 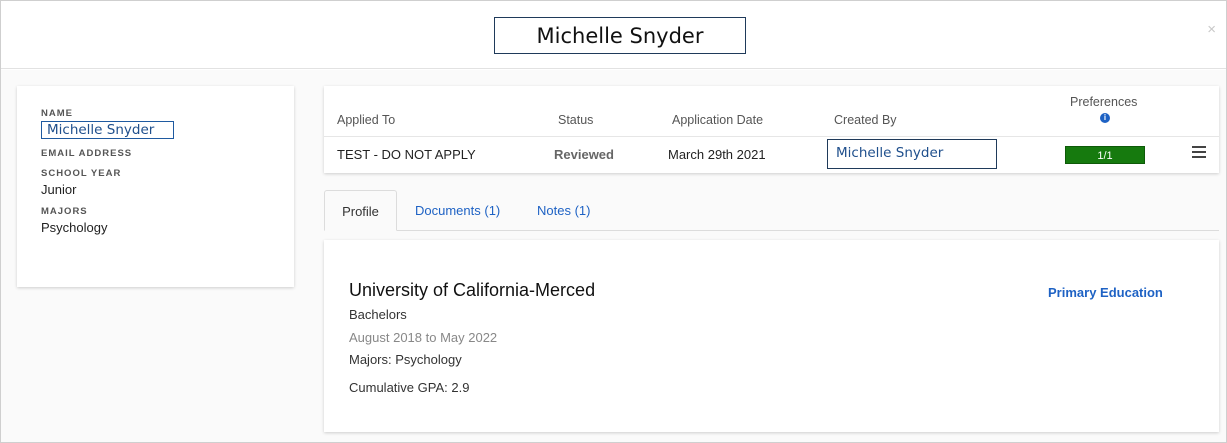 What do you see at coordinates (155, 182) in the screenshot?
I see `school-year-field: SCHOOL YEAR Junior` at bounding box center [155, 182].